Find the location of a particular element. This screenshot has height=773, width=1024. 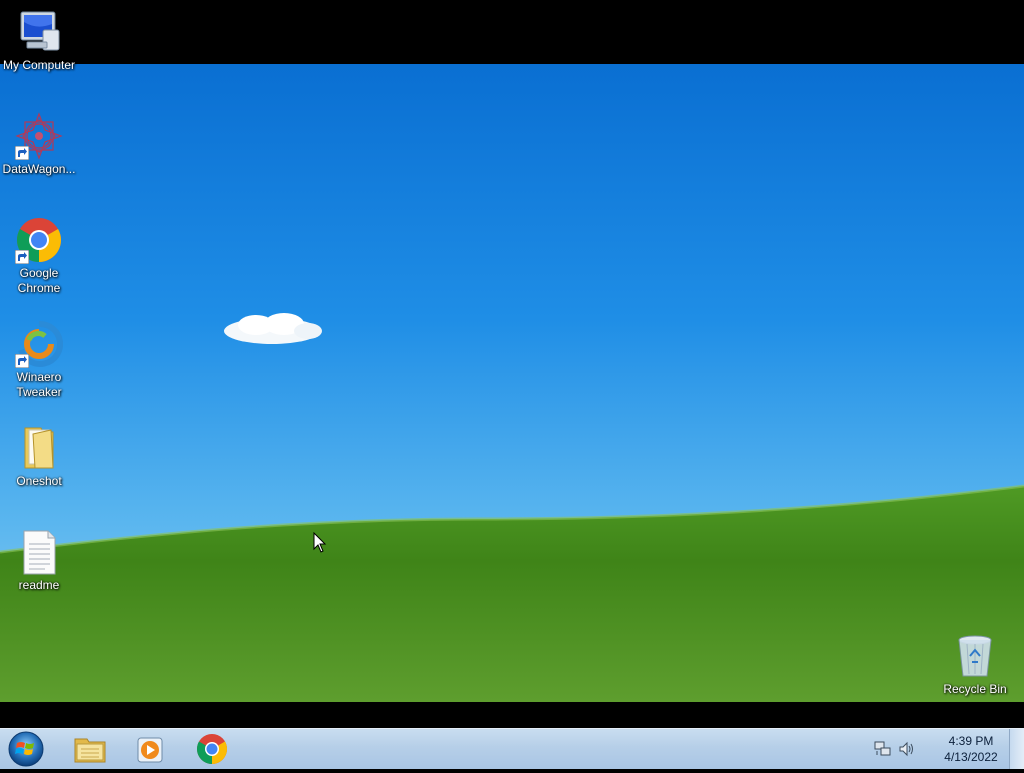

text-file-icon is located at coordinates (39, 552).